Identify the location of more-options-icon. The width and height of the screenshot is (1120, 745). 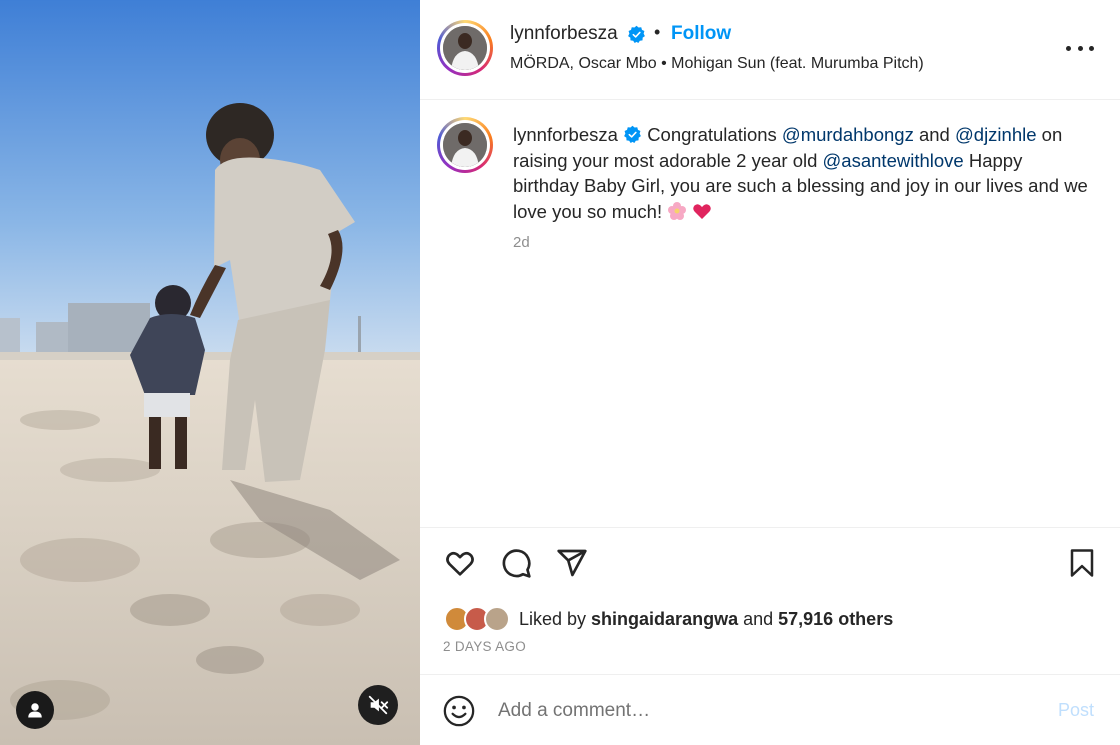
(1068, 48).